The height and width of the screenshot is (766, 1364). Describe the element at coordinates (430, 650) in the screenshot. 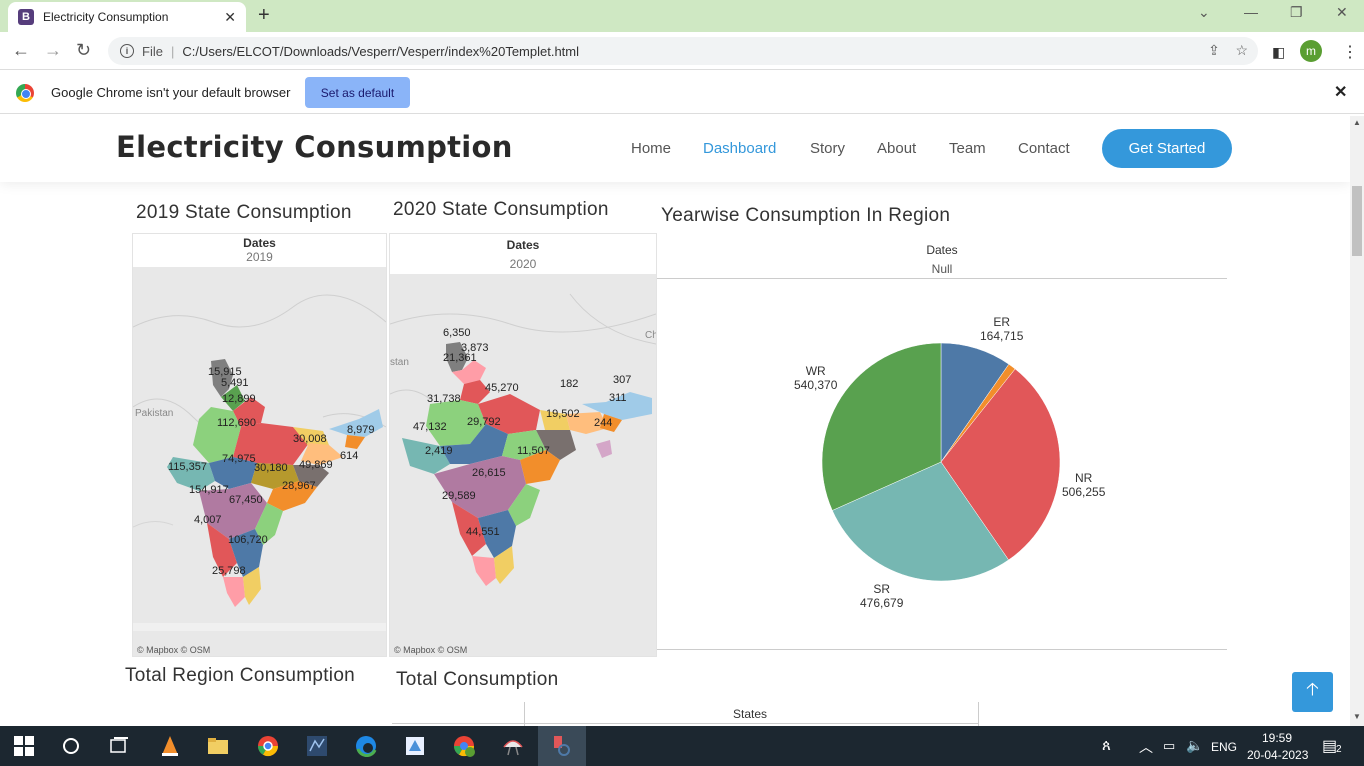

I see `map2020-attribution: © Mapbox © OSM` at that location.